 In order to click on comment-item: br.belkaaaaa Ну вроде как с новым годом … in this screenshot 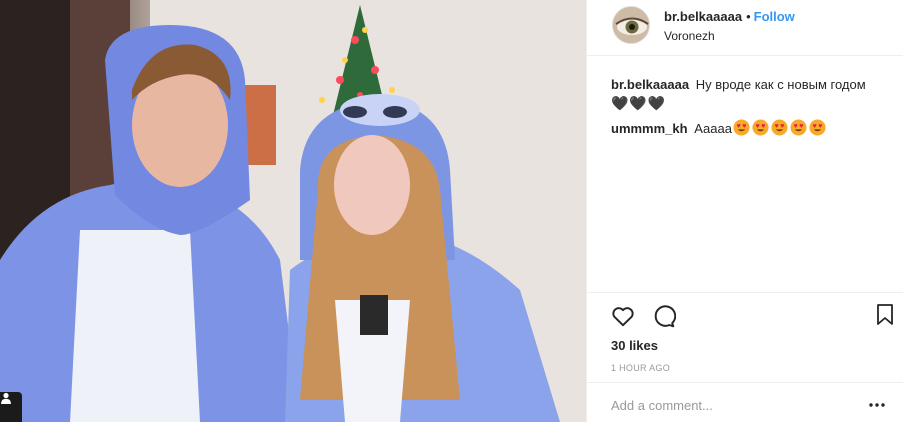, I will do `click(753, 94)`.